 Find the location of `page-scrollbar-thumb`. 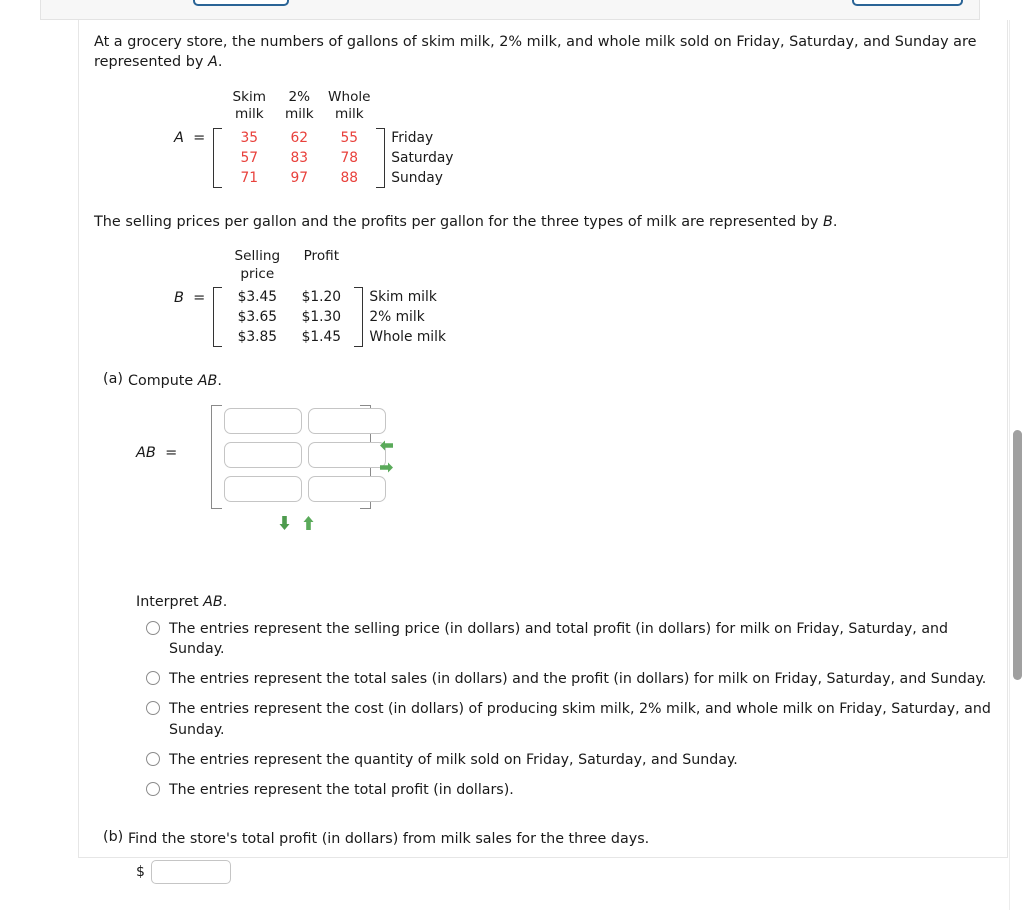

page-scrollbar-thumb is located at coordinates (1017, 555).